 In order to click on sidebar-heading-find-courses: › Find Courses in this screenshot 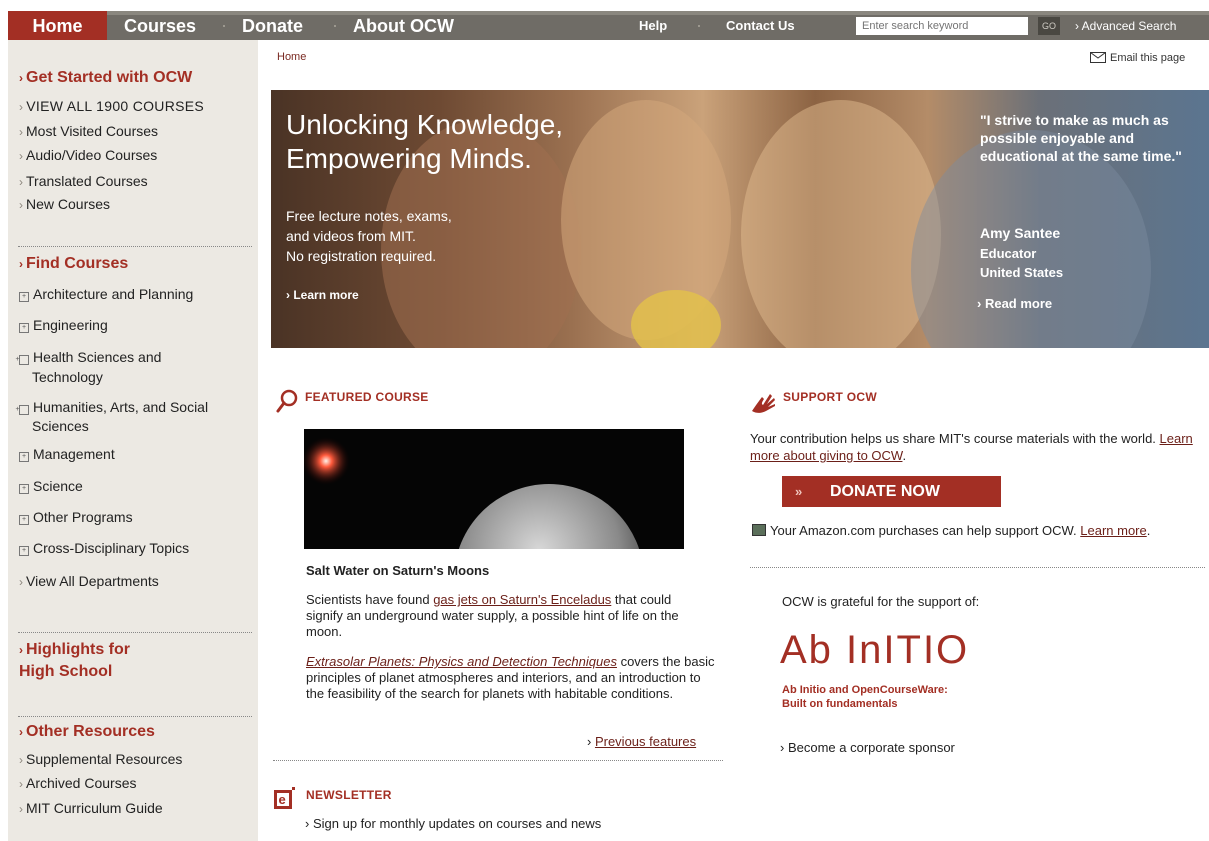, I will do `click(73, 264)`.